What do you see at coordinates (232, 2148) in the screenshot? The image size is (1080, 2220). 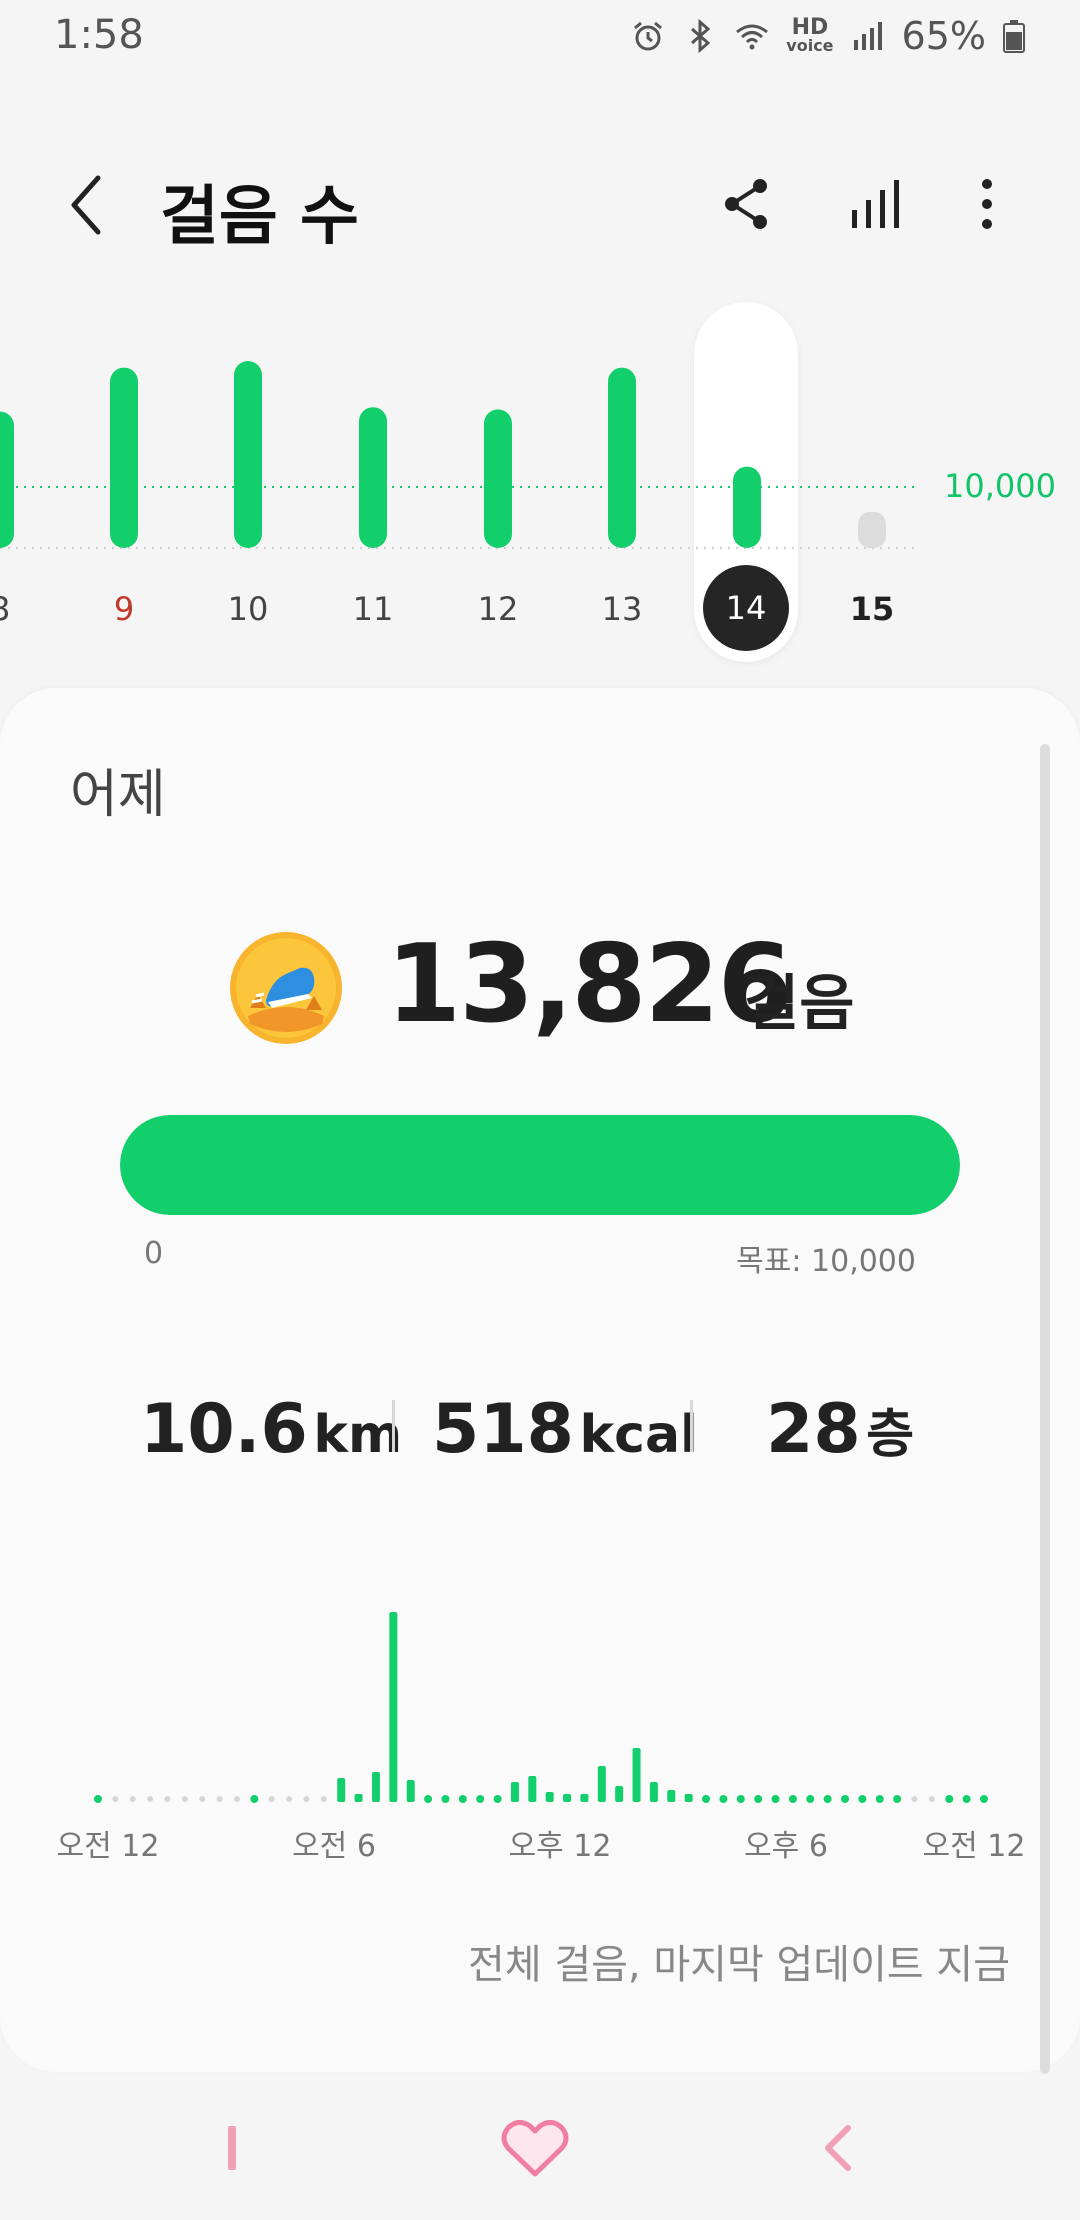 I see `recents-button` at bounding box center [232, 2148].